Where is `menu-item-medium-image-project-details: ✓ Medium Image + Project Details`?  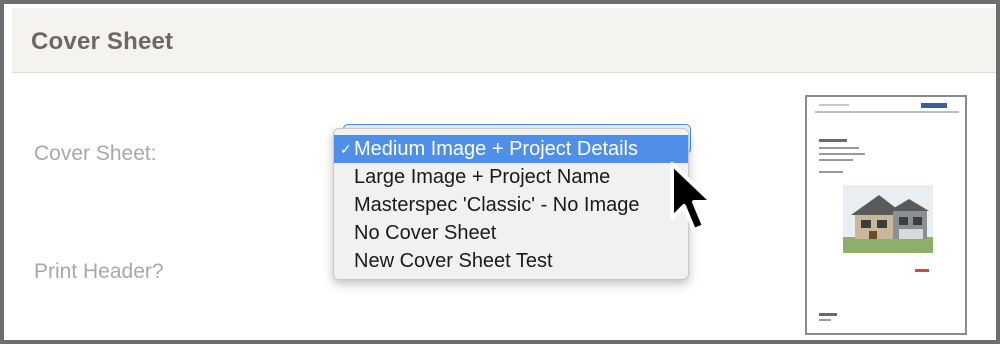
menu-item-medium-image-project-details: ✓ Medium Image + Project Details is located at coordinates (511, 149).